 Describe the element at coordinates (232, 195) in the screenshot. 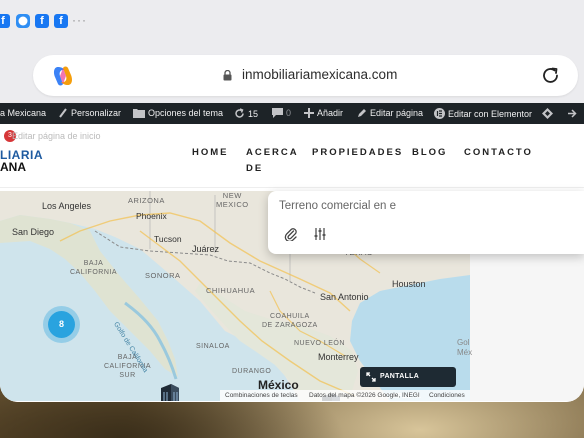

I see `map-label-new-mexico-line1: NEW` at that location.